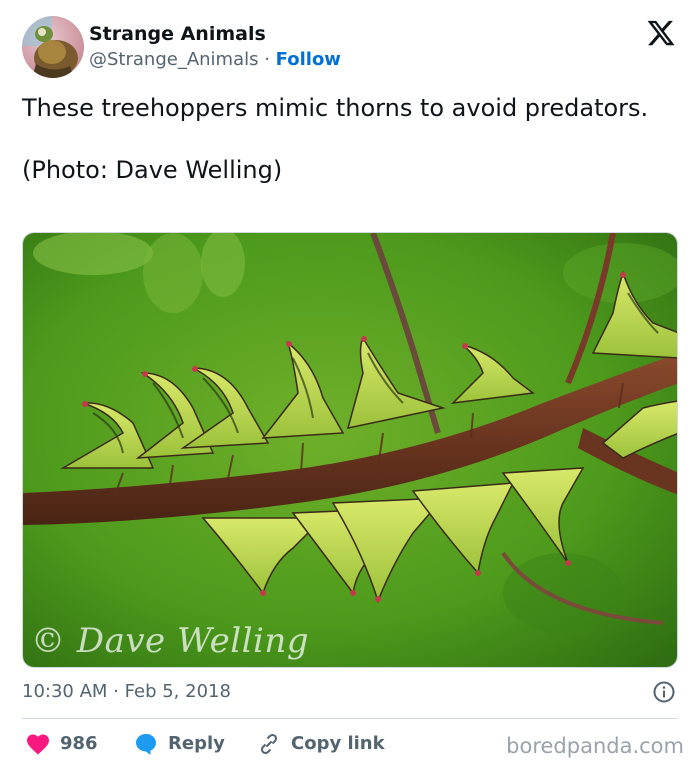  Describe the element at coordinates (595, 746) in the screenshot. I see `source-watermark: boredpanda.com` at that location.